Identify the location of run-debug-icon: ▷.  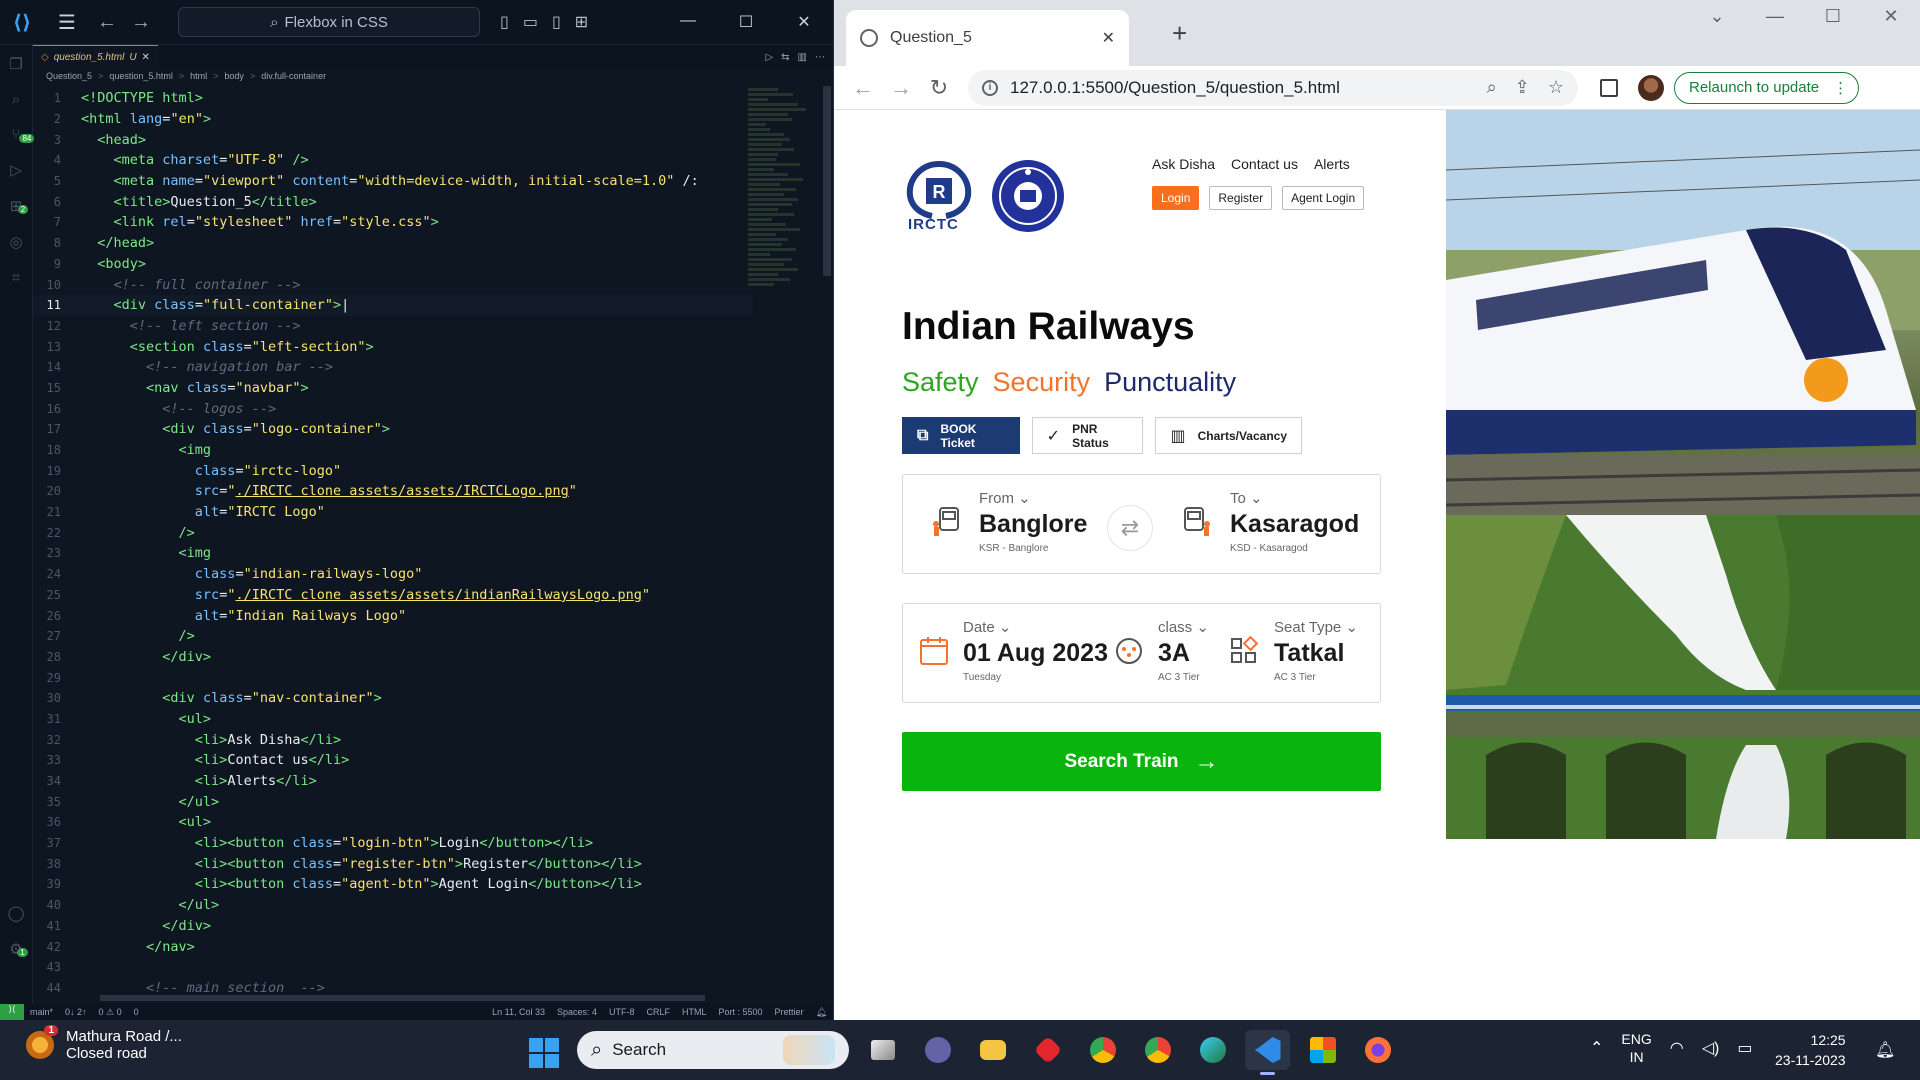
(16, 170).